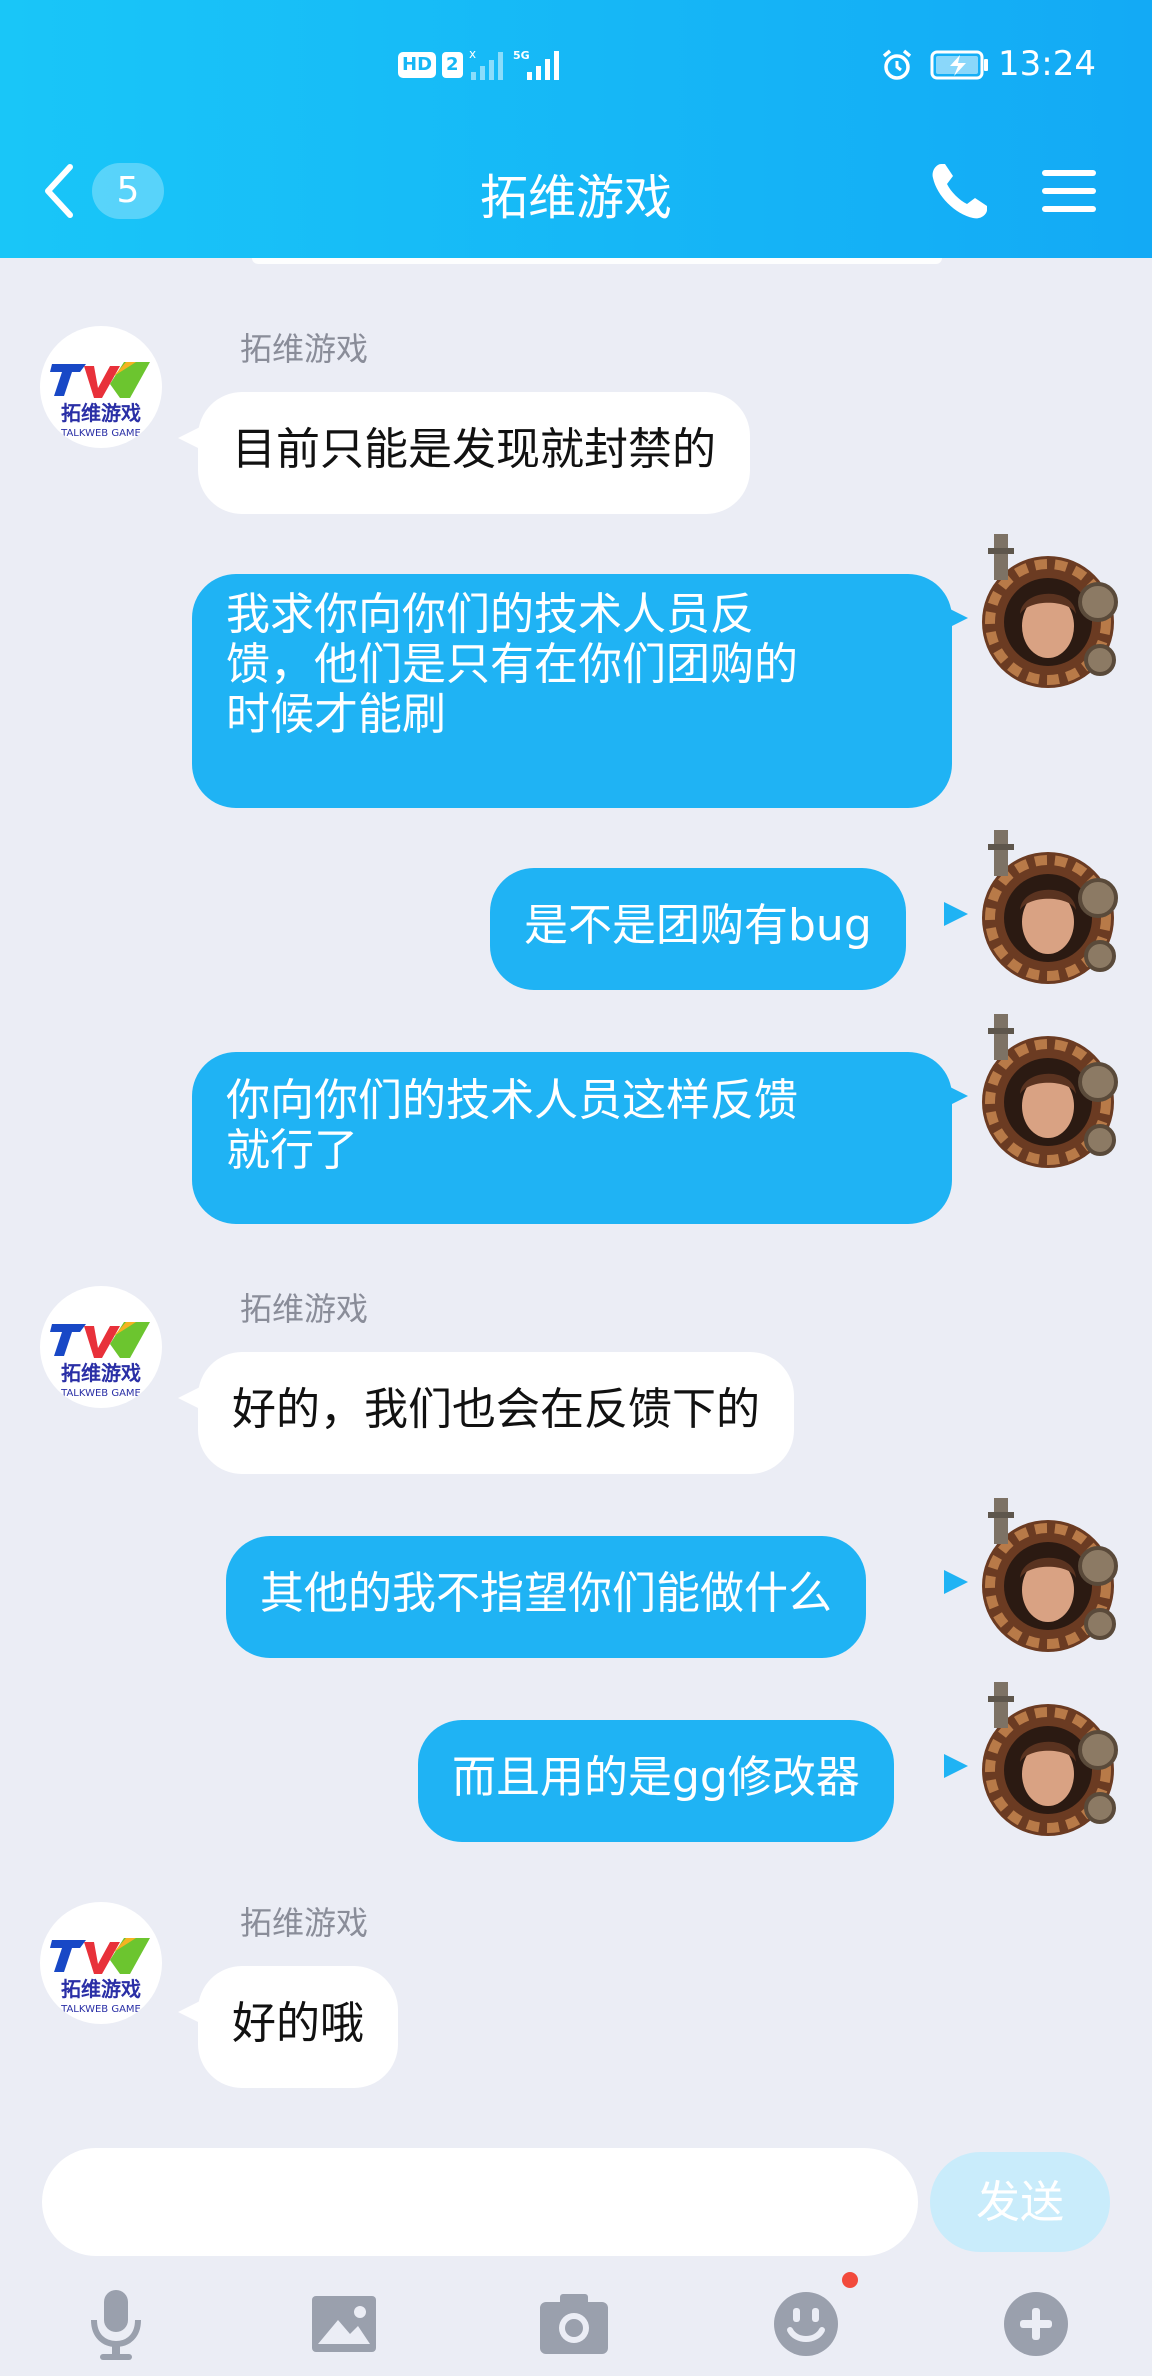 This screenshot has height=2376, width=1152. What do you see at coordinates (480, 2202) in the screenshot?
I see `message-input` at bounding box center [480, 2202].